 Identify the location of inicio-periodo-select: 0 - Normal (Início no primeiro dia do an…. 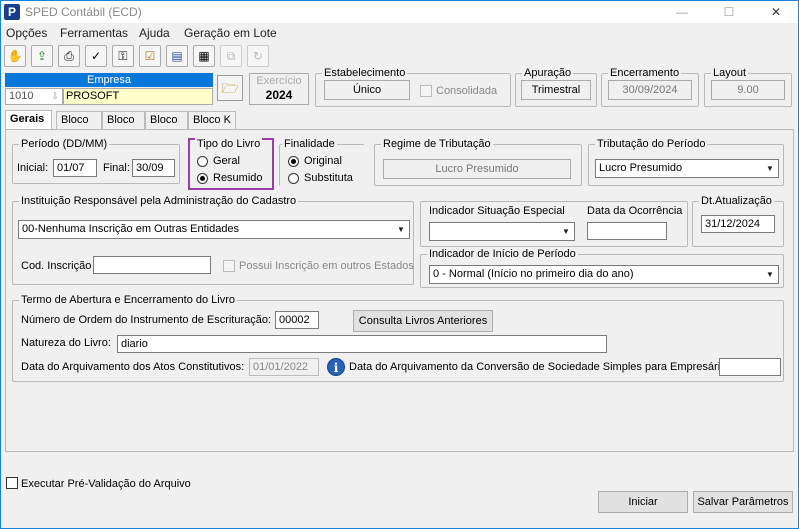
(604, 274).